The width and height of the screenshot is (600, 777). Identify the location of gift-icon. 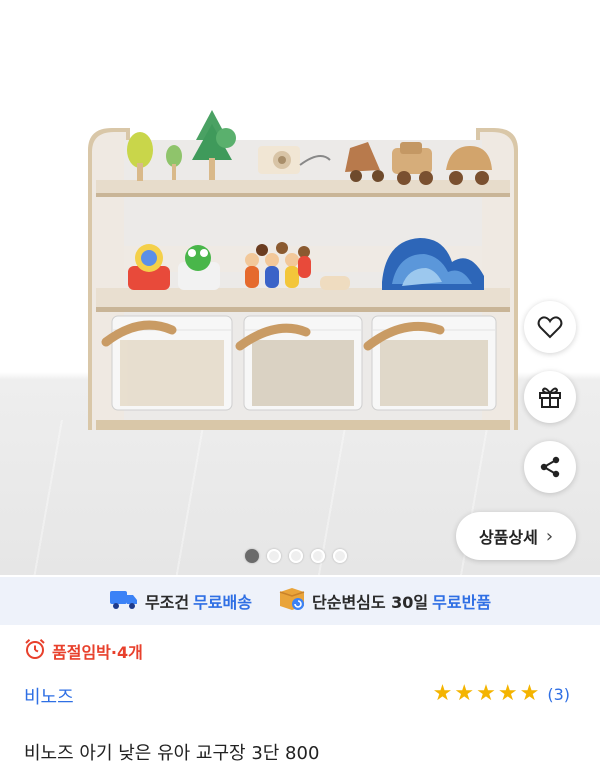
(550, 397).